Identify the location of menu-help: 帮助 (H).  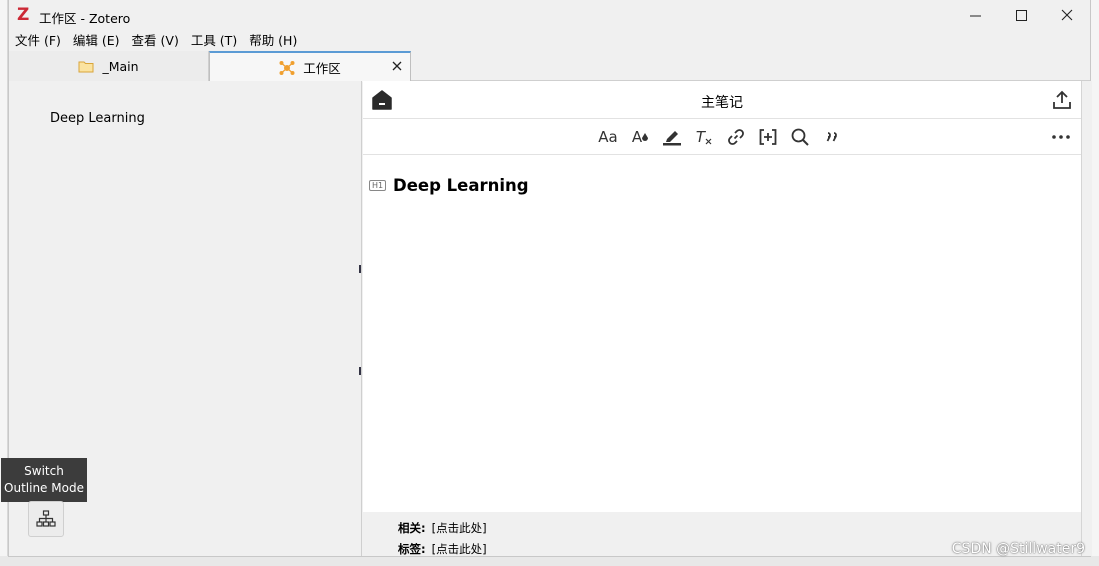
(273, 41).